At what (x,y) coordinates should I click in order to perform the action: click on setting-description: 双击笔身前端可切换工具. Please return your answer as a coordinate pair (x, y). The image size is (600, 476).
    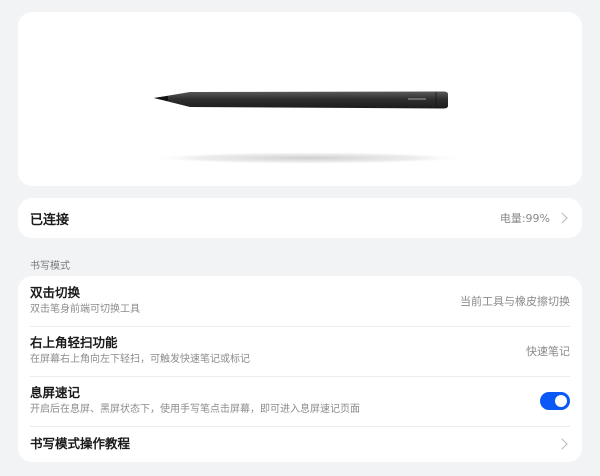
    Looking at the image, I should click on (85, 309).